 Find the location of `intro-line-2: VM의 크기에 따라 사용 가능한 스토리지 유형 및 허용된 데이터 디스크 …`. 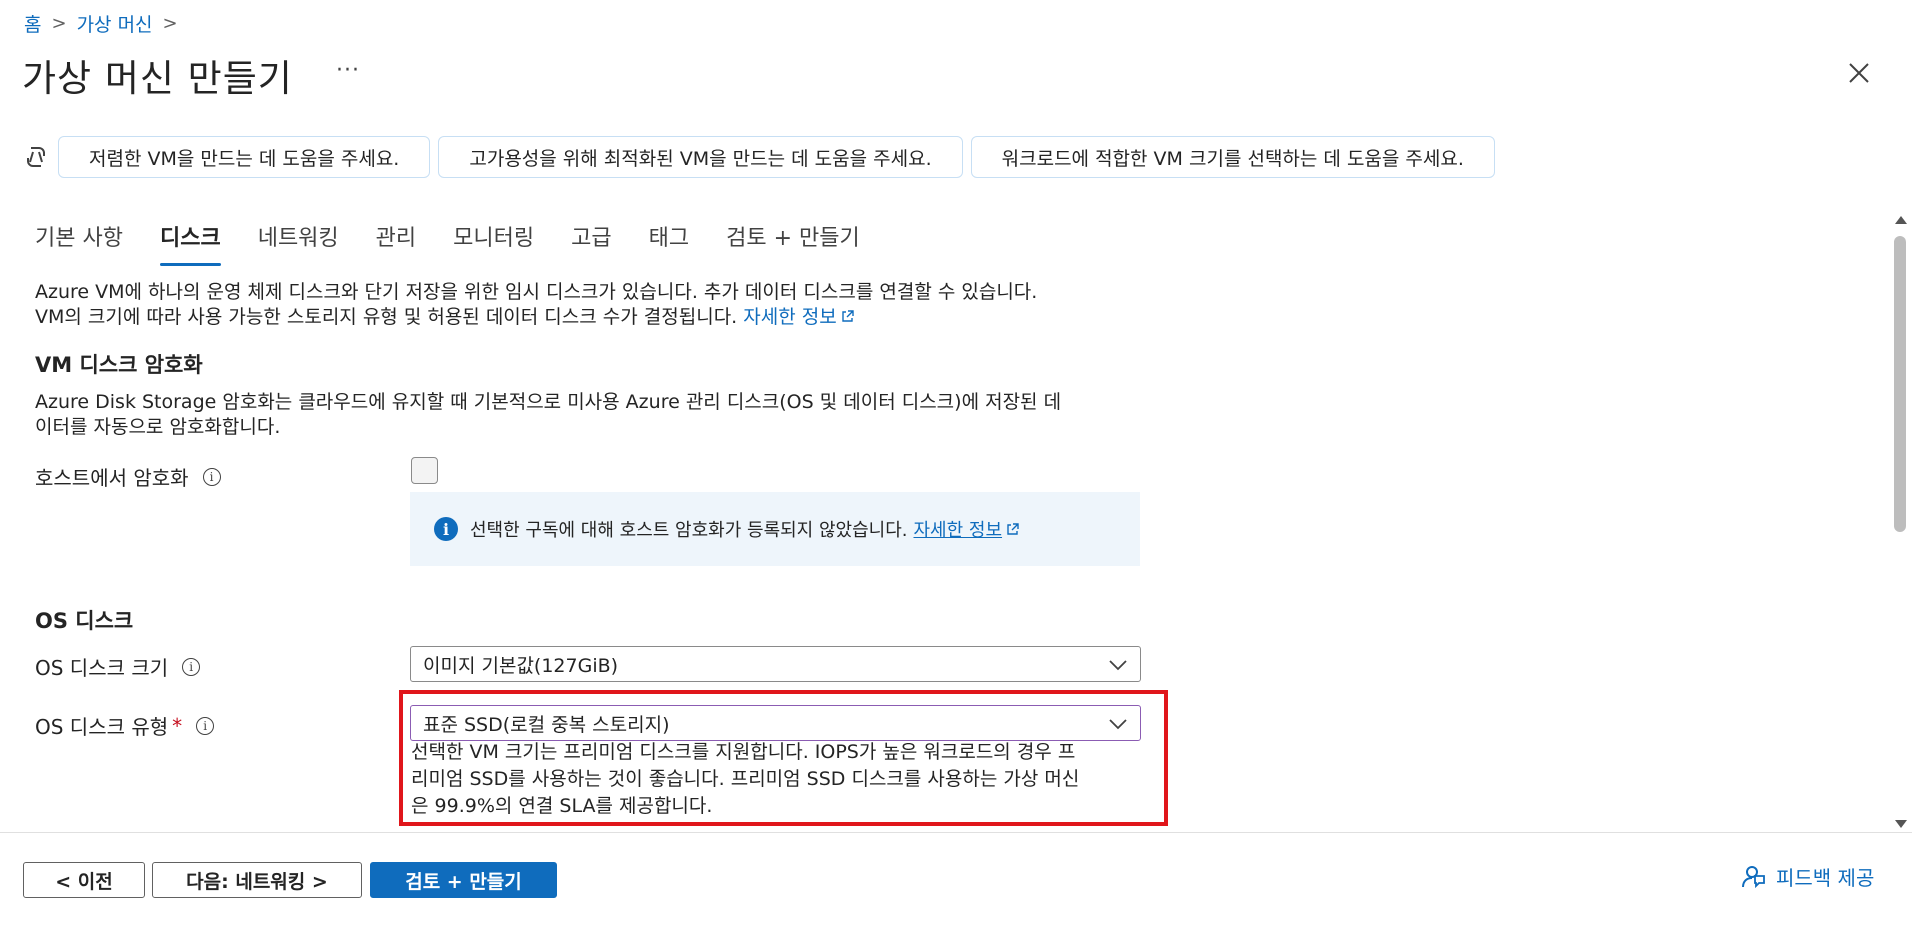

intro-line-2: VM의 크기에 따라 사용 가능한 스토리지 유형 및 허용된 데이터 디스크 … is located at coordinates (590, 317).